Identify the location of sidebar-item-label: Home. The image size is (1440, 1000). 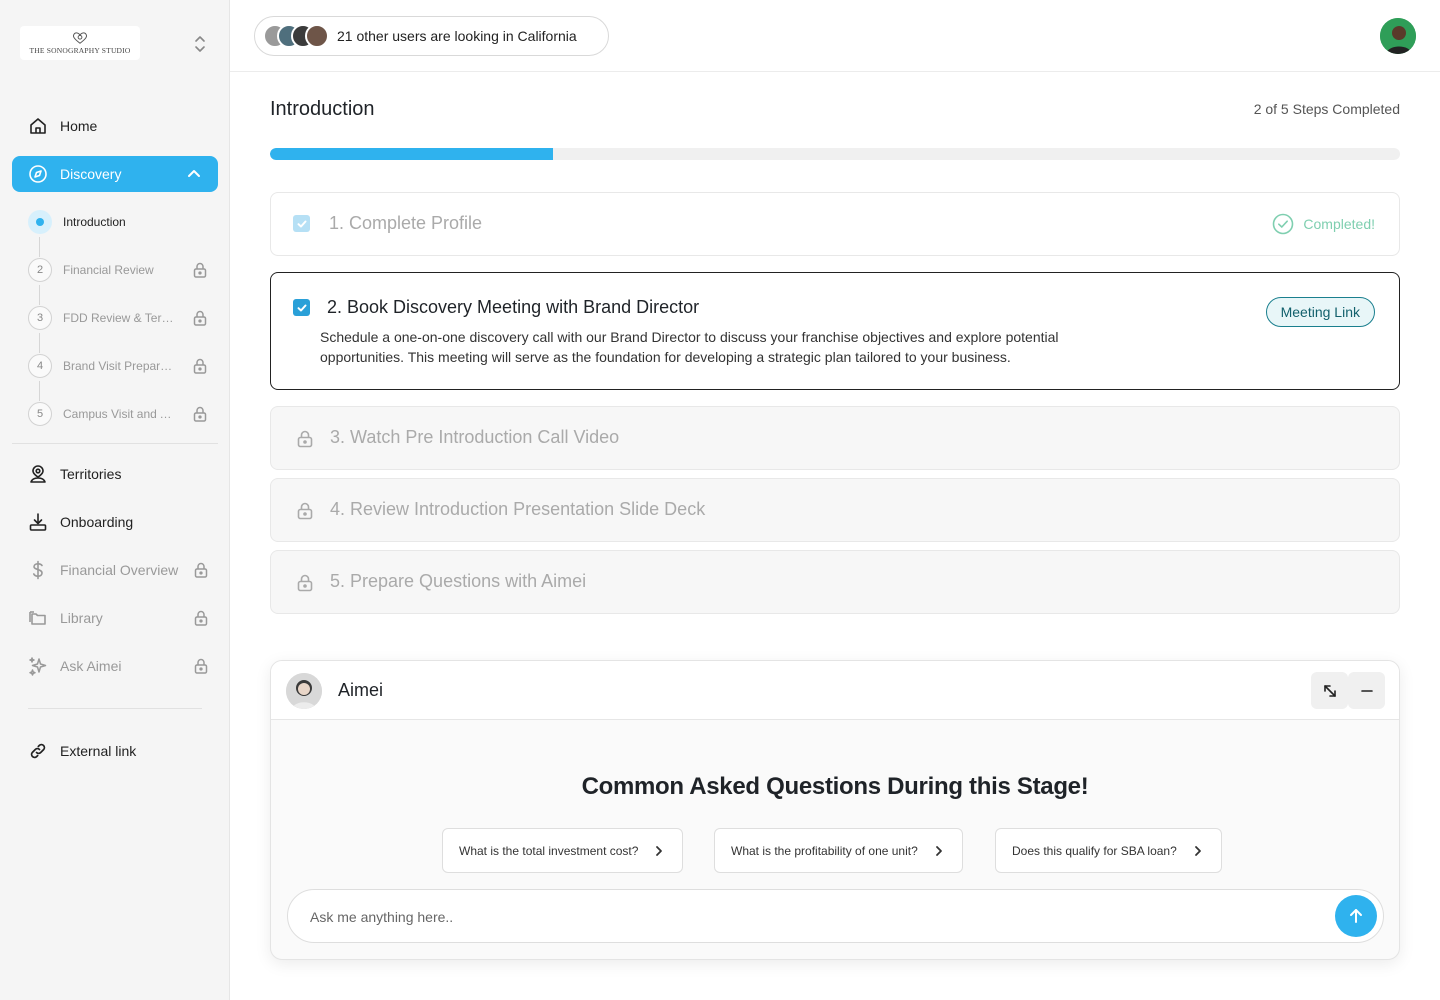
(79, 126).